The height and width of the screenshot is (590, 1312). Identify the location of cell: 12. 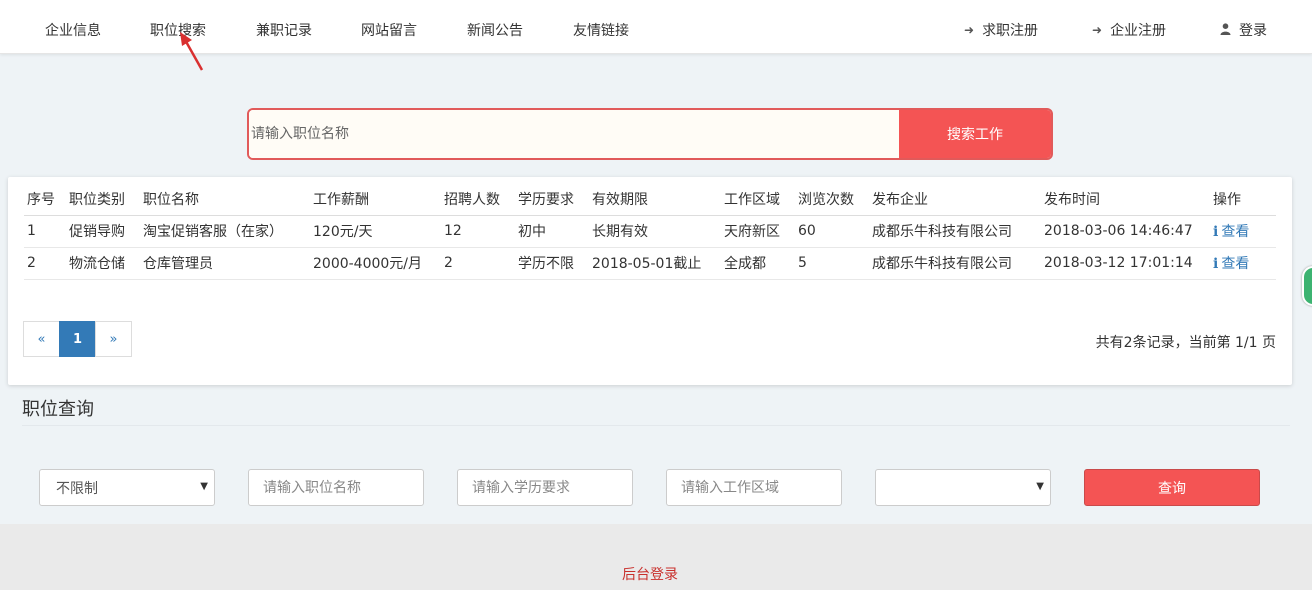
(478, 231).